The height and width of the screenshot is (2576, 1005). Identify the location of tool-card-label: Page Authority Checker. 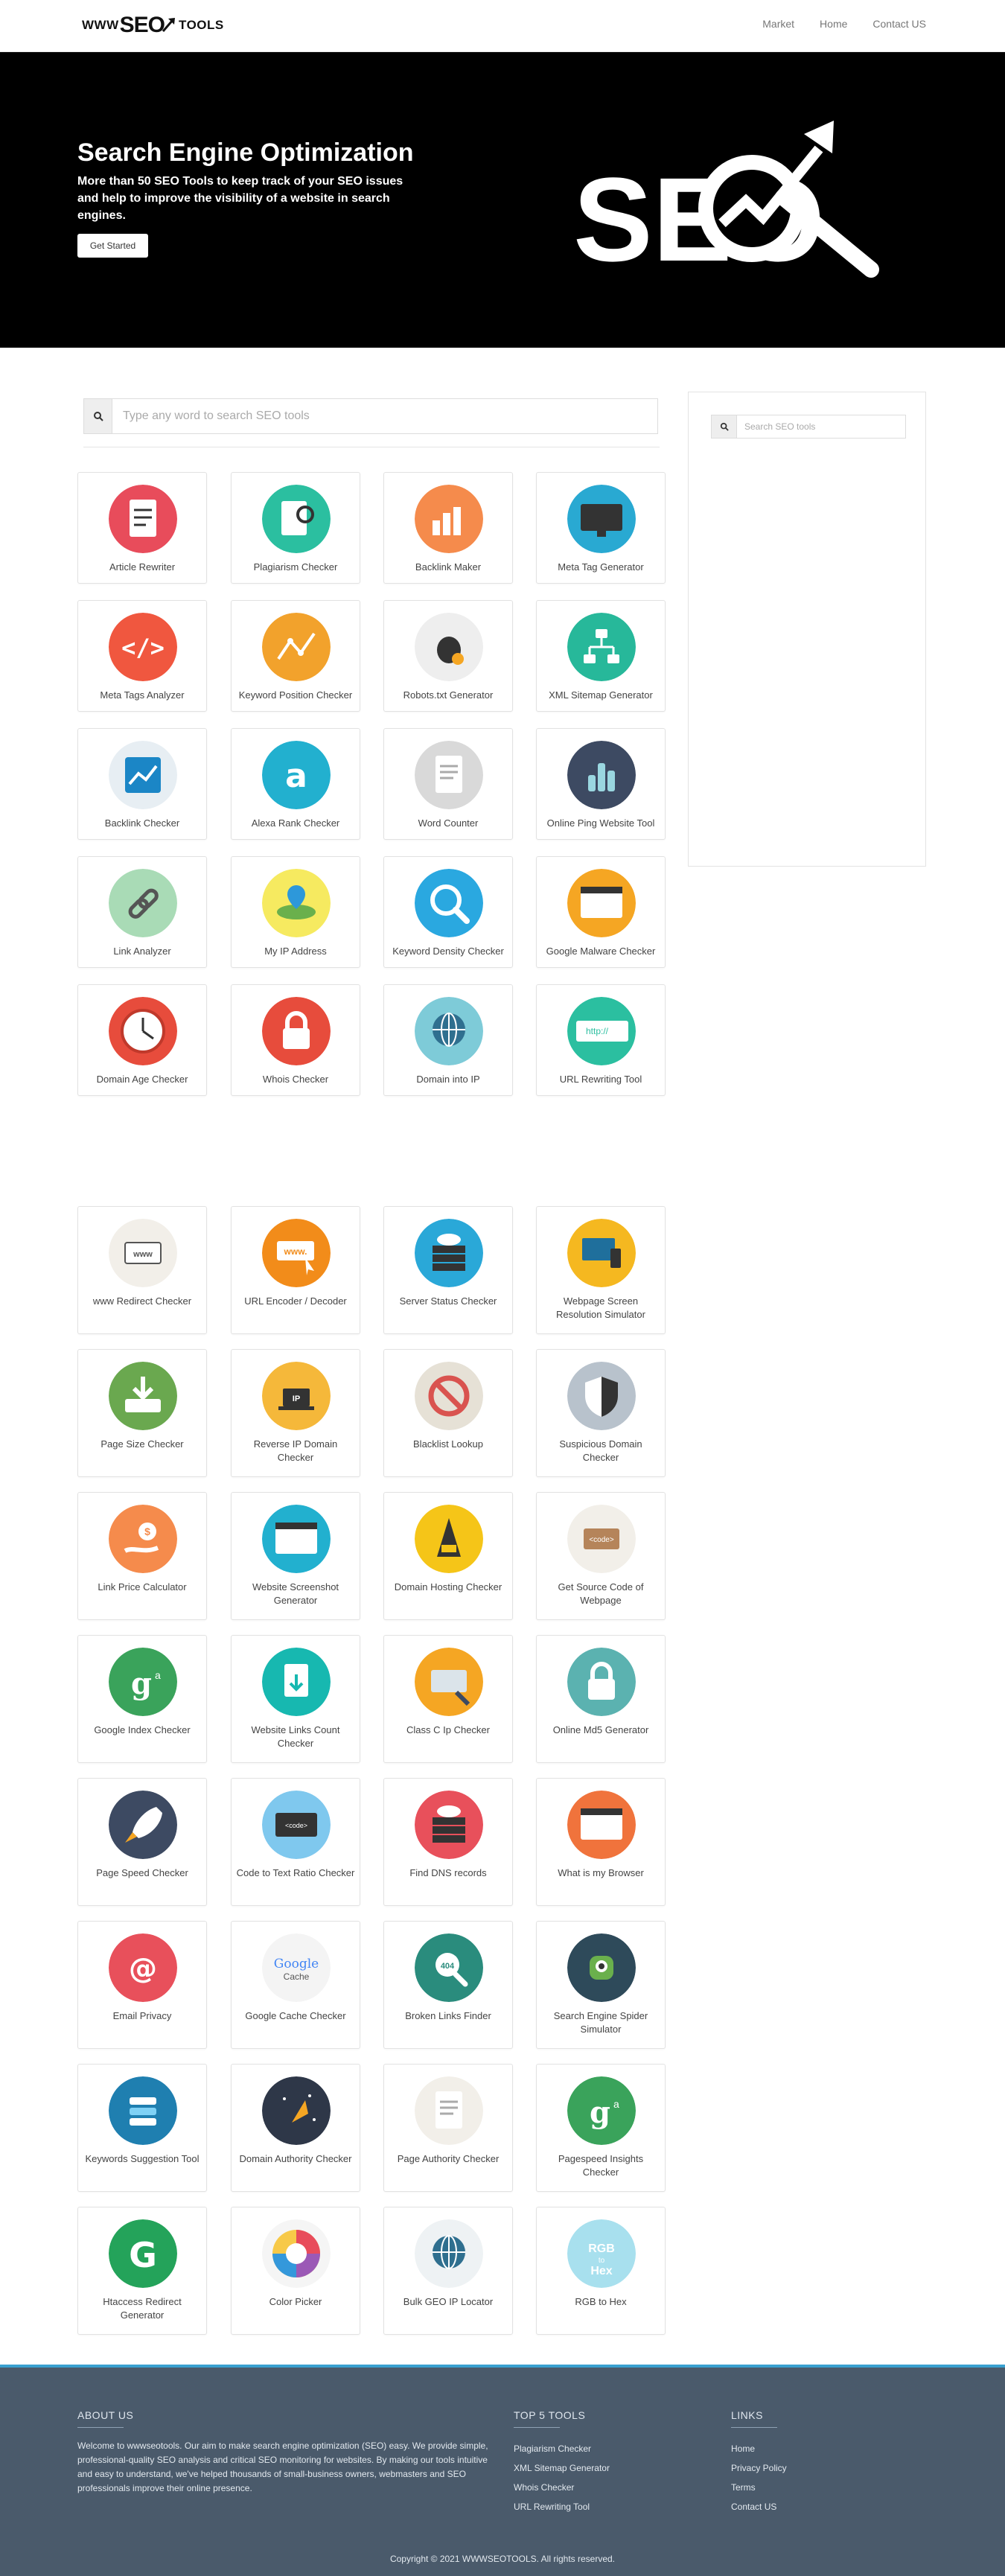
(449, 2158).